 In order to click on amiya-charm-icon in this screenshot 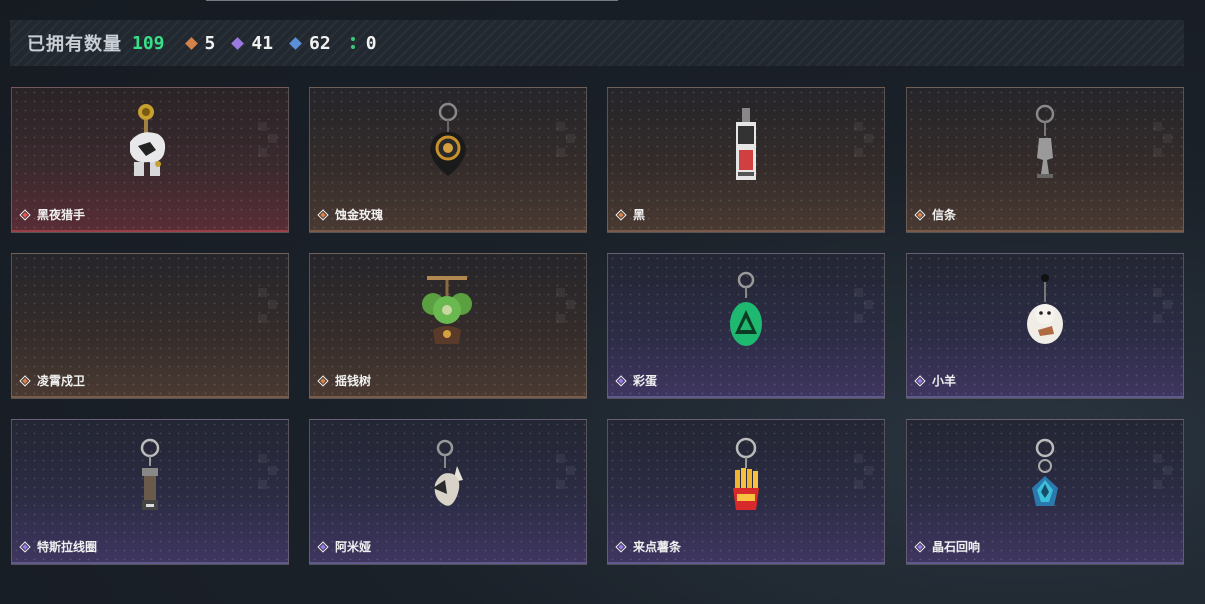, I will do `click(448, 472)`.